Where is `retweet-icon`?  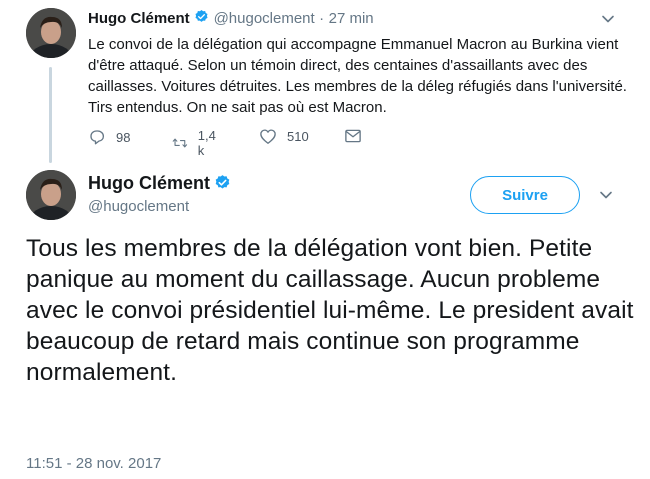 retweet-icon is located at coordinates (180, 143).